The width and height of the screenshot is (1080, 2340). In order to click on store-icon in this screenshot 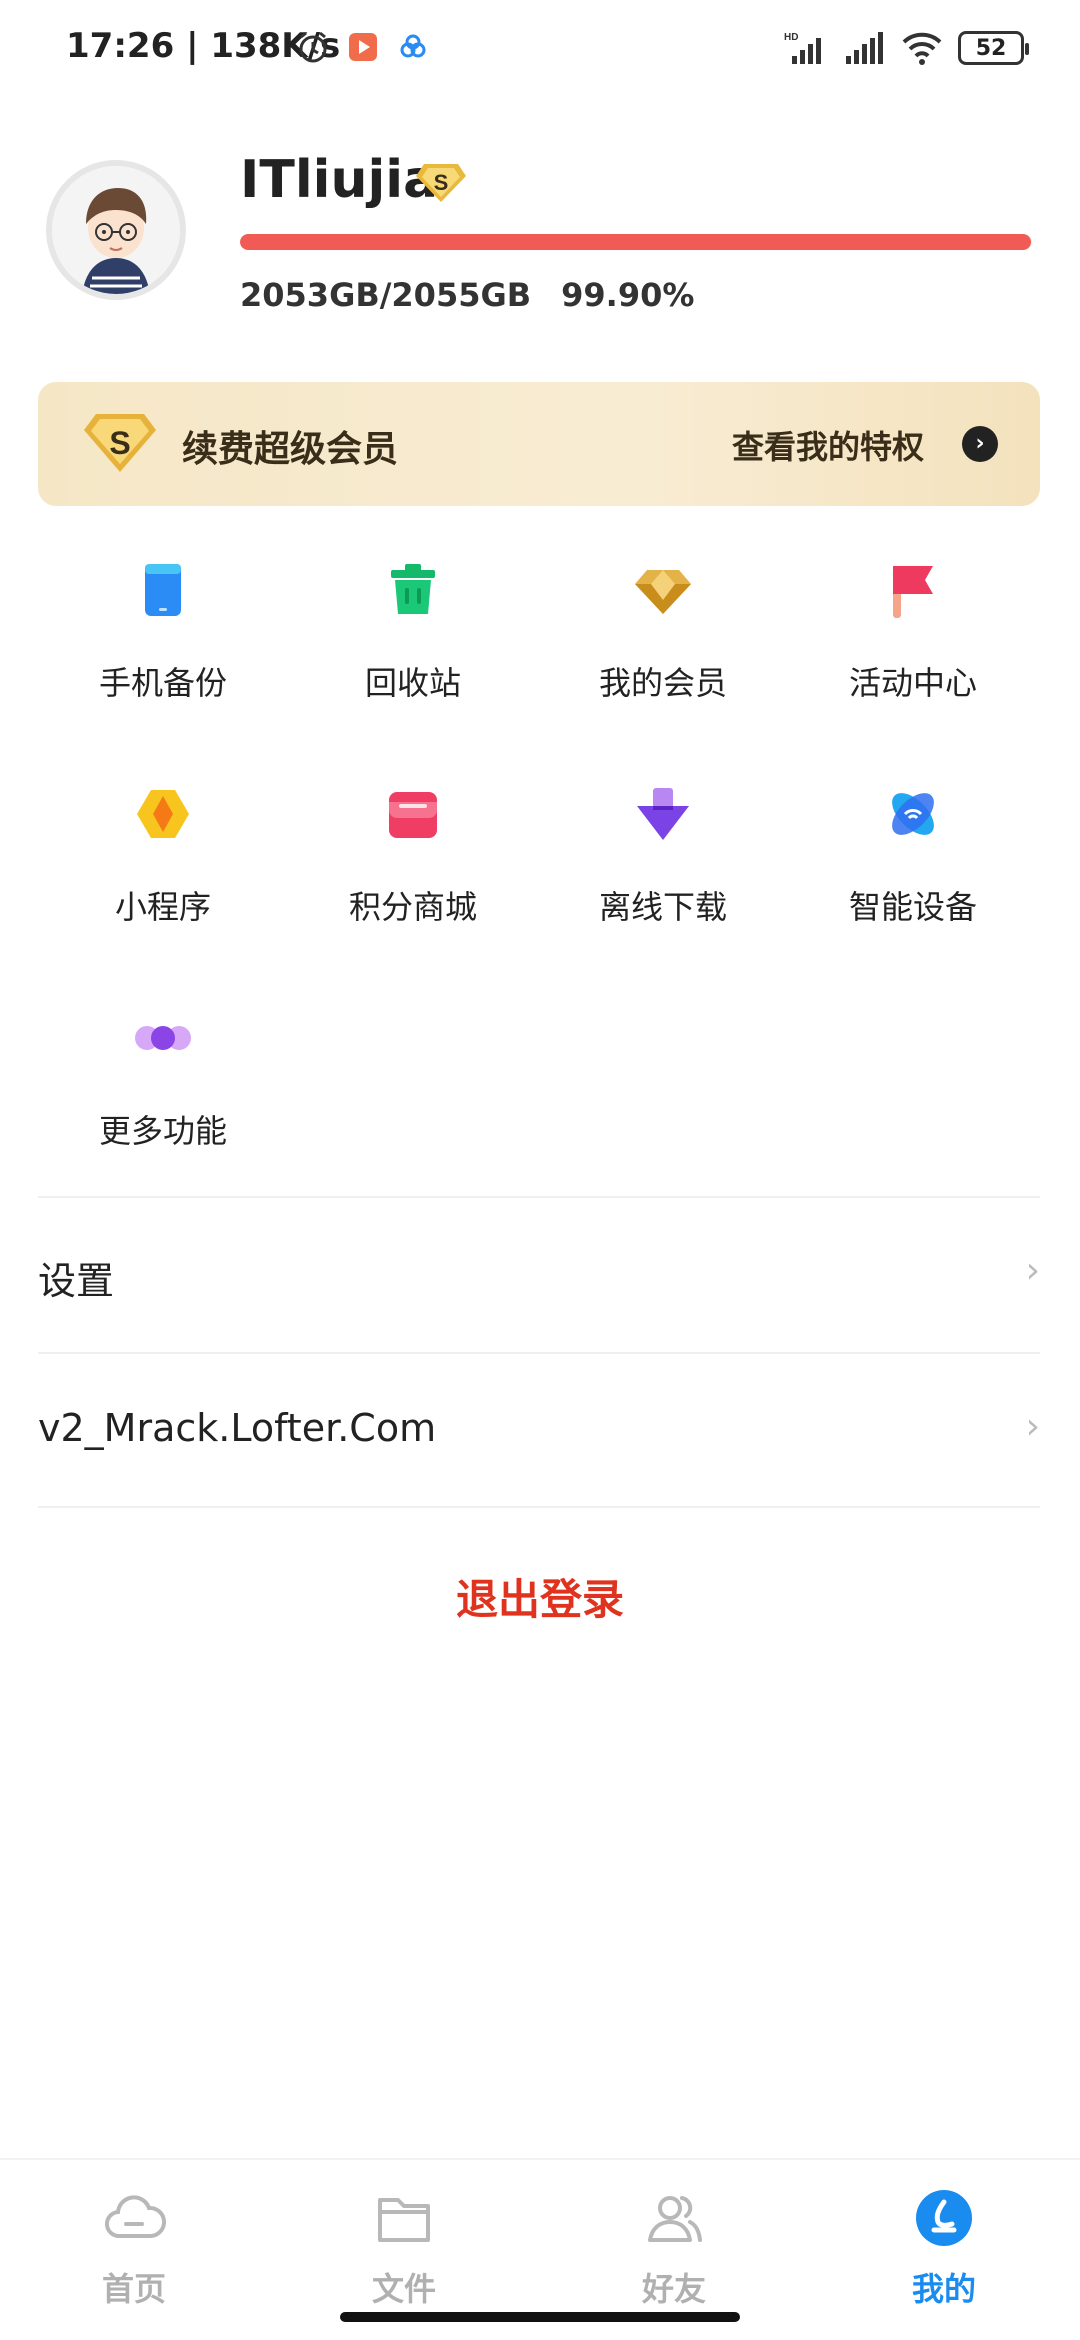, I will do `click(413, 815)`.